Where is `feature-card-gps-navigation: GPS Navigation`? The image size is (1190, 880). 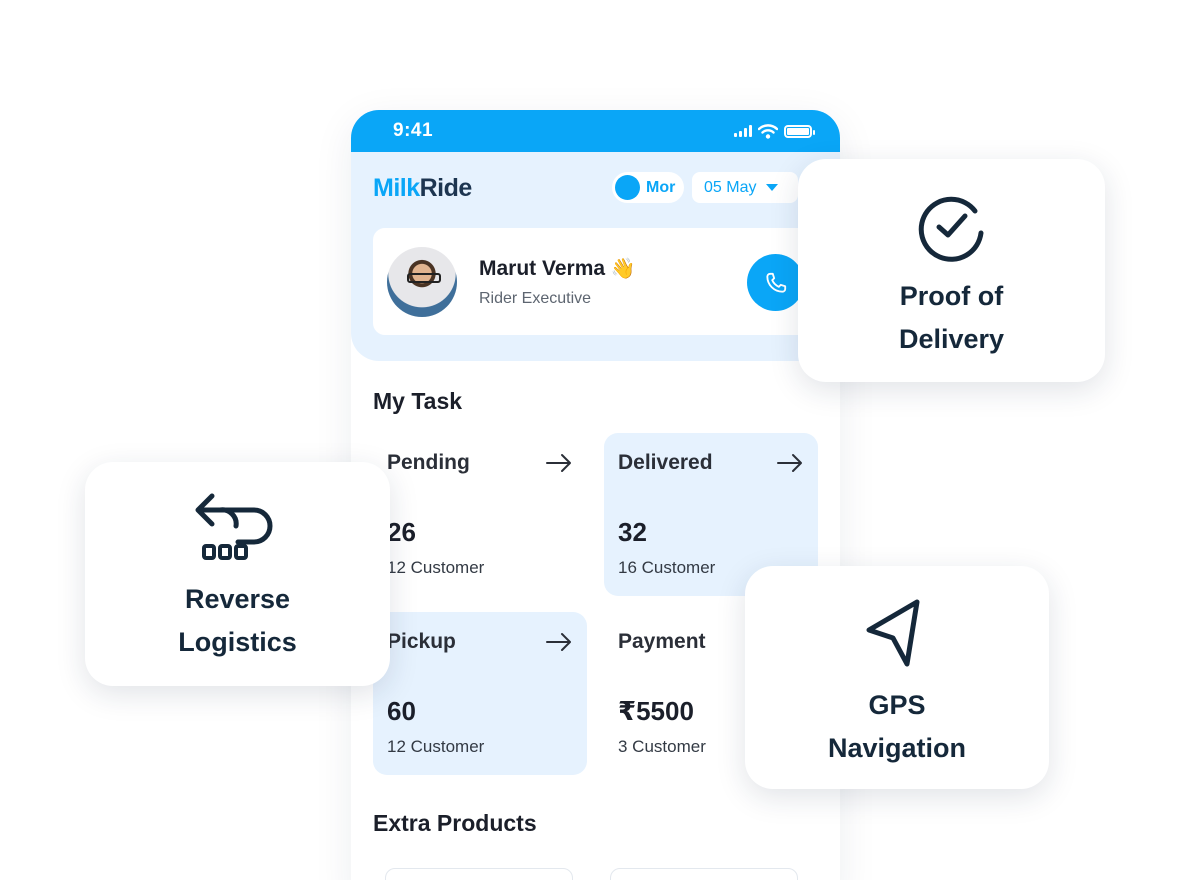 feature-card-gps-navigation: GPS Navigation is located at coordinates (897, 677).